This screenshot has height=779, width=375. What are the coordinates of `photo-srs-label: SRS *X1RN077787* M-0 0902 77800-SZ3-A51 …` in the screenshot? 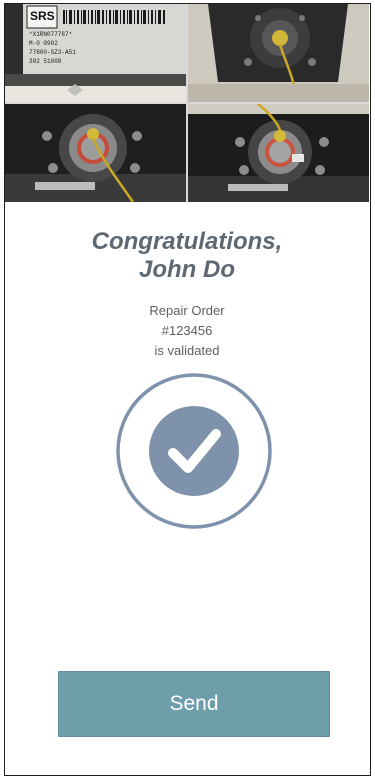 It's located at (95, 53).